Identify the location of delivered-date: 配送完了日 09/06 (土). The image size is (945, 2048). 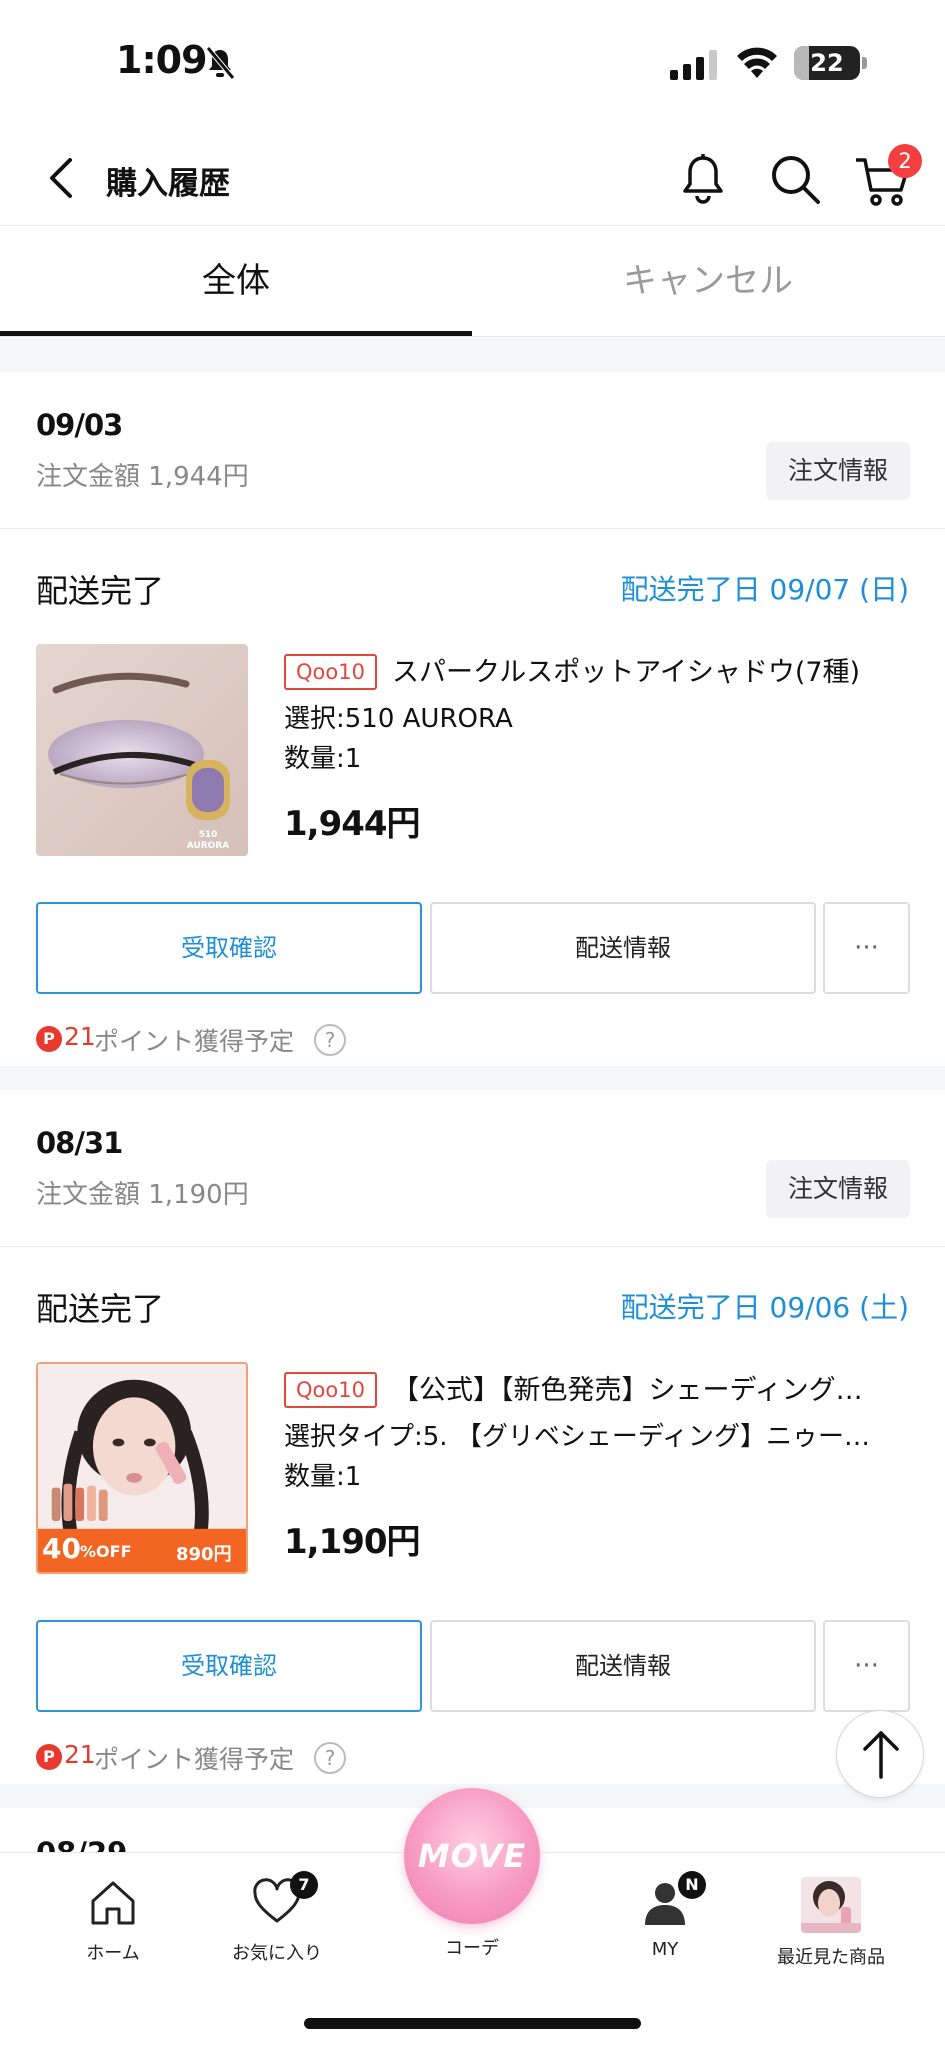
(764, 1307).